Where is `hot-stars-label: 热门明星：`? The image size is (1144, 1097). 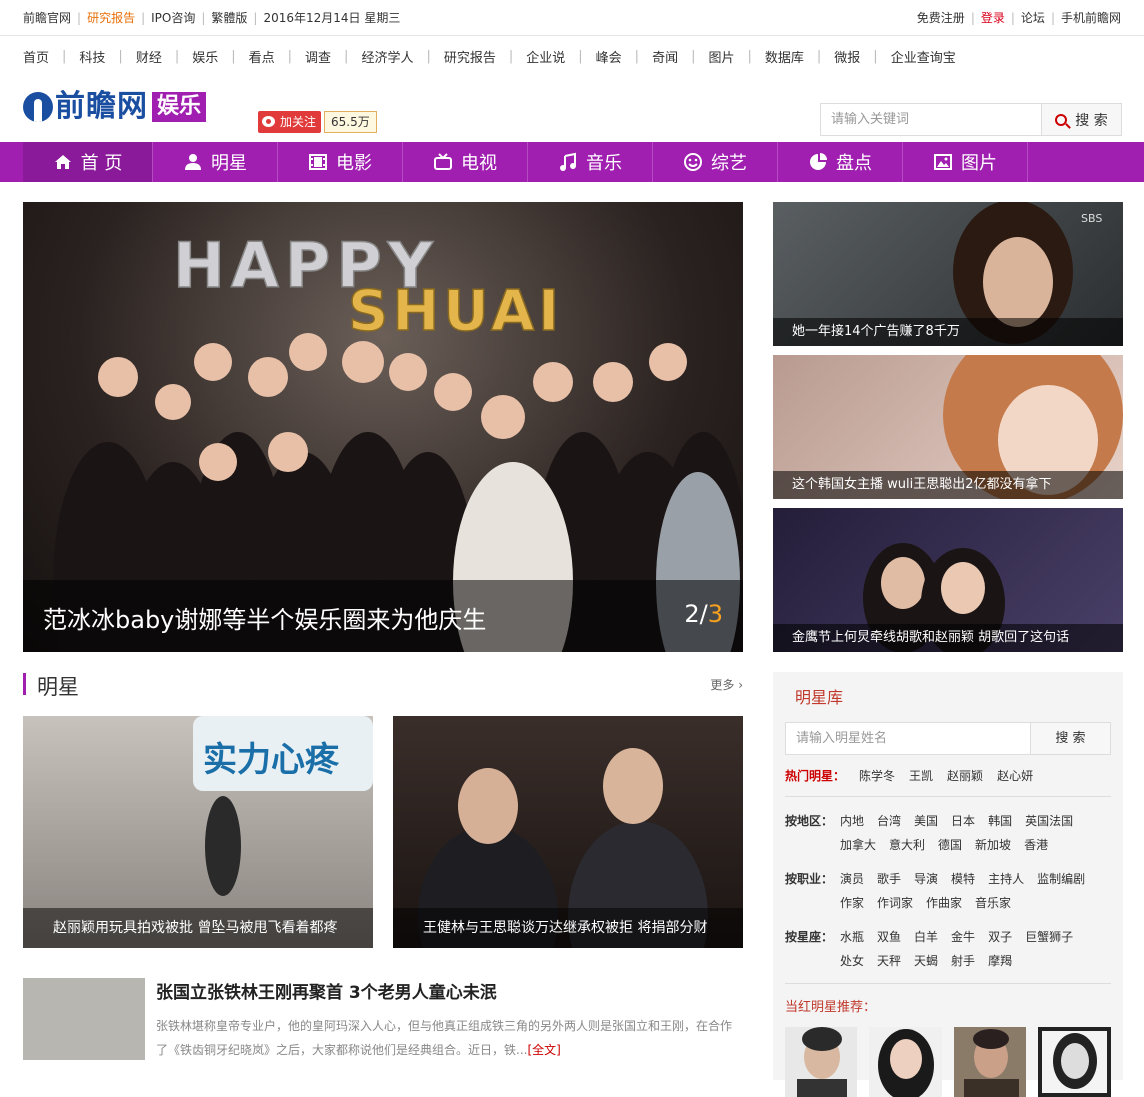
hot-stars-label: 热门明星： is located at coordinates (815, 776).